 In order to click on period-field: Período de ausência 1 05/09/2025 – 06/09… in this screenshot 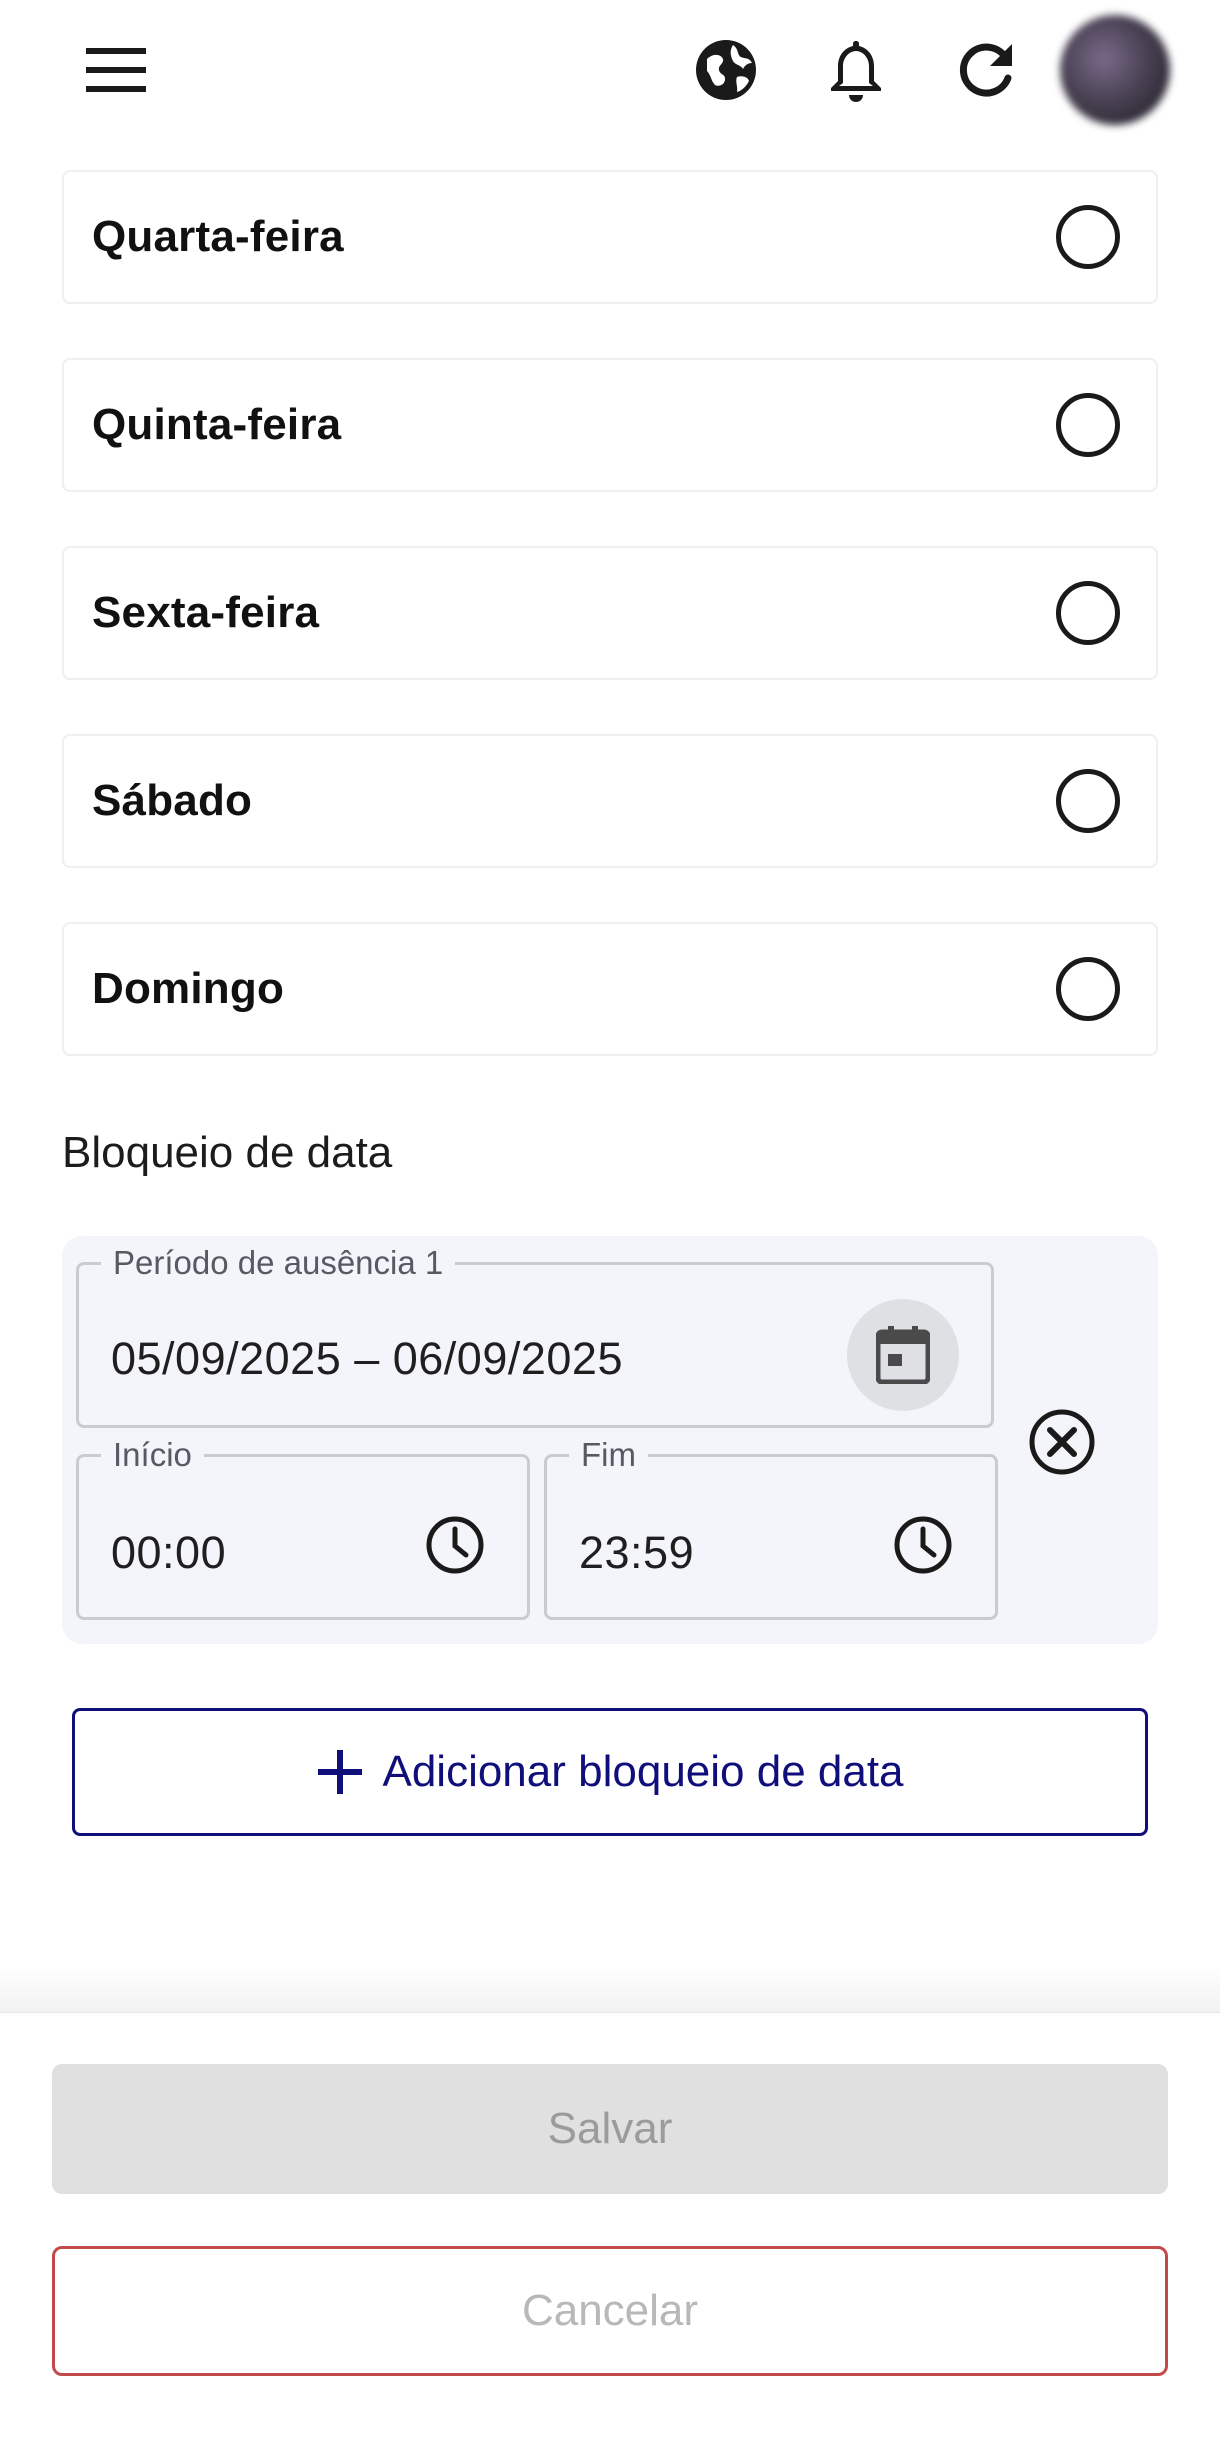, I will do `click(535, 1335)`.